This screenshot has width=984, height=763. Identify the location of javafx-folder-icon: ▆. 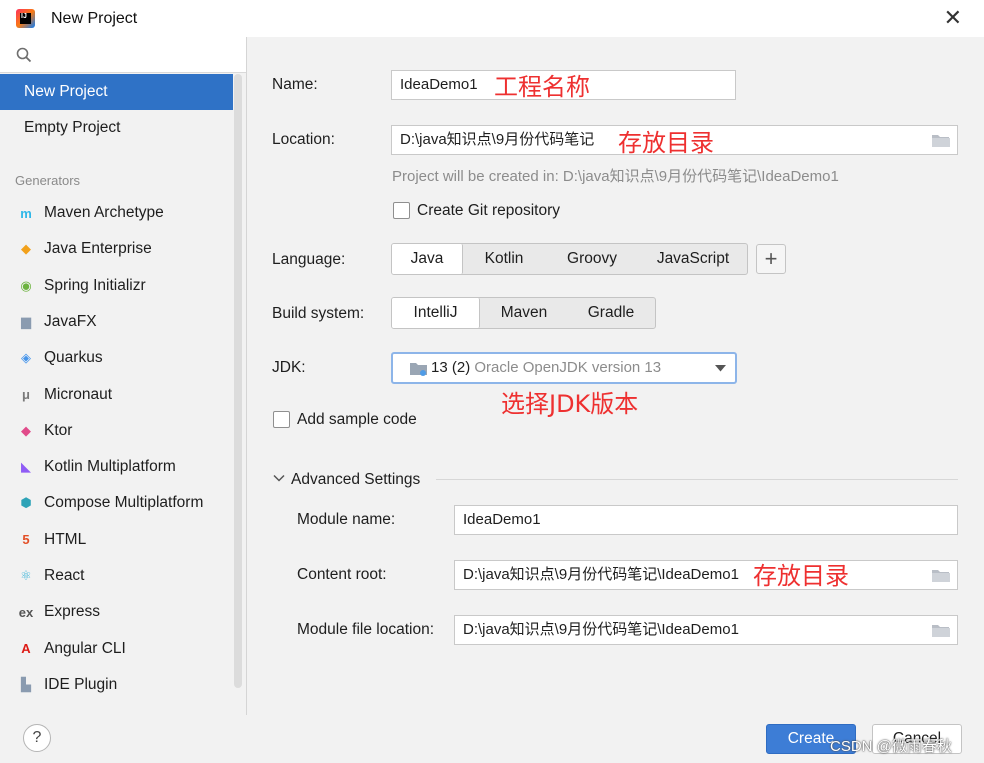
(26, 321).